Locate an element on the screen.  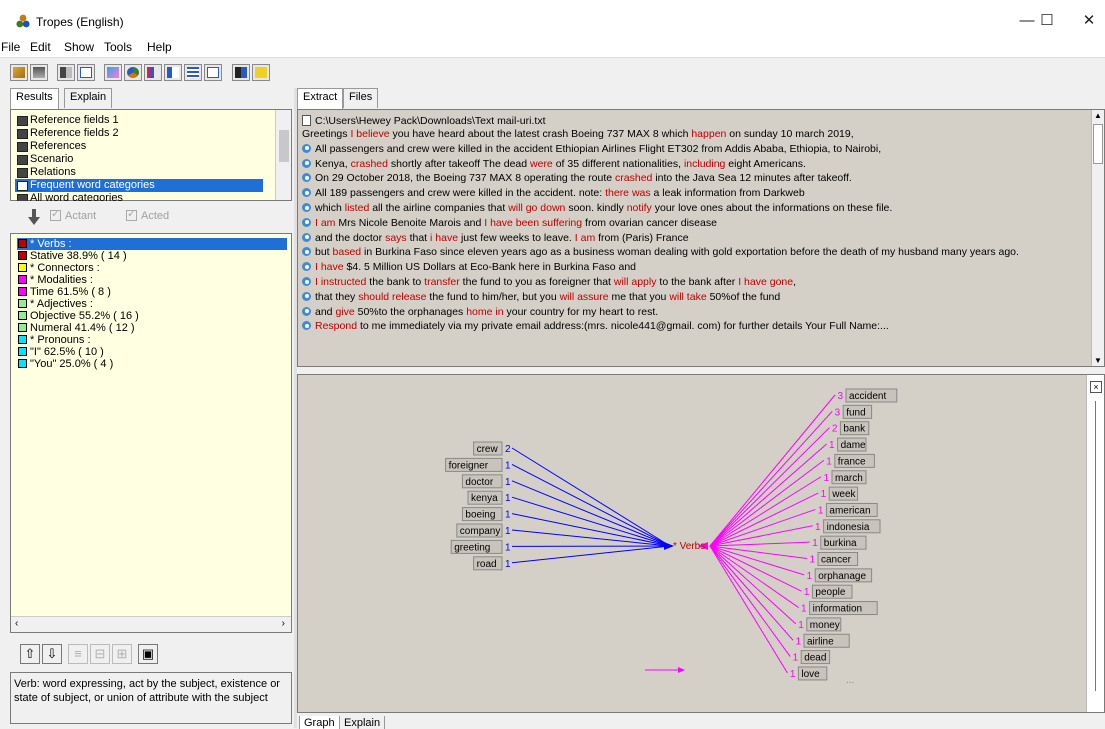
category-item: "I" 62.5% ( 10 ) is located at coordinates (152, 352).